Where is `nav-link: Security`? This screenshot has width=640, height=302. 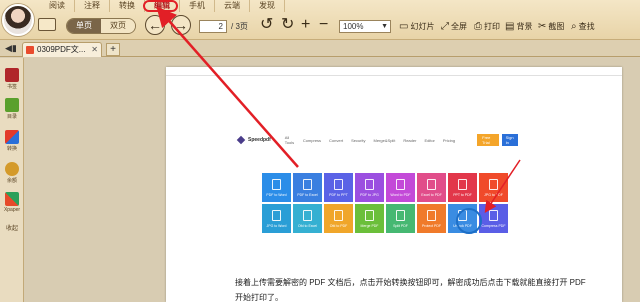 nav-link: Security is located at coordinates (358, 140).